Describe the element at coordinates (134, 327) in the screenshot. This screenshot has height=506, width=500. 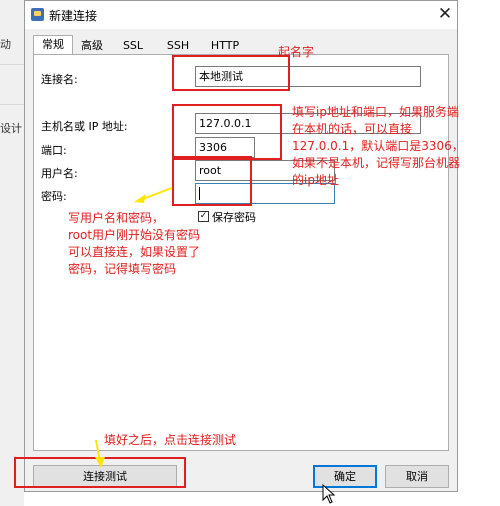
I see `annotation-arrows` at that location.